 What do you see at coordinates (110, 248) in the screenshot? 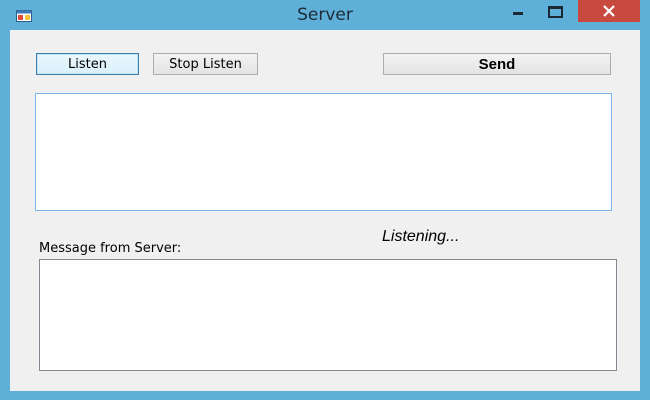
I see `message-from-server-label: Message from Server:` at bounding box center [110, 248].